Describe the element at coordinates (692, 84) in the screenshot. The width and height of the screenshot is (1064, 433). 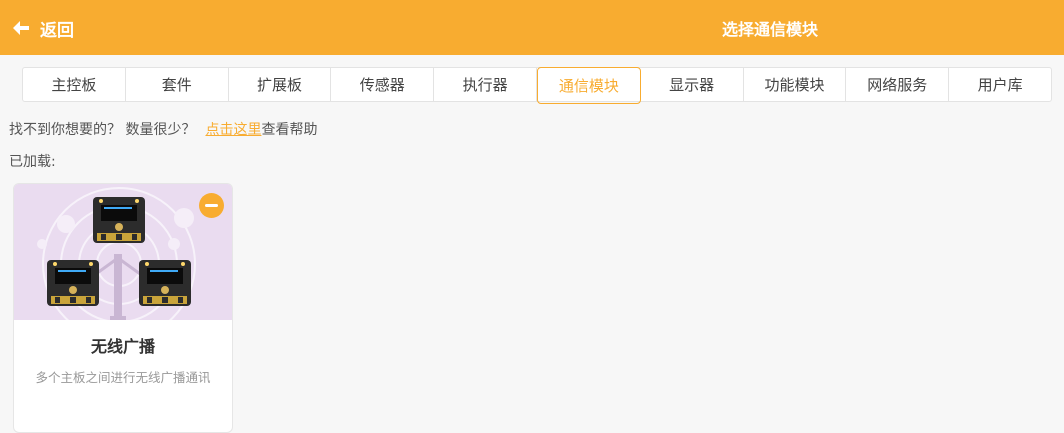
I see `tab-display: 显示器` at that location.